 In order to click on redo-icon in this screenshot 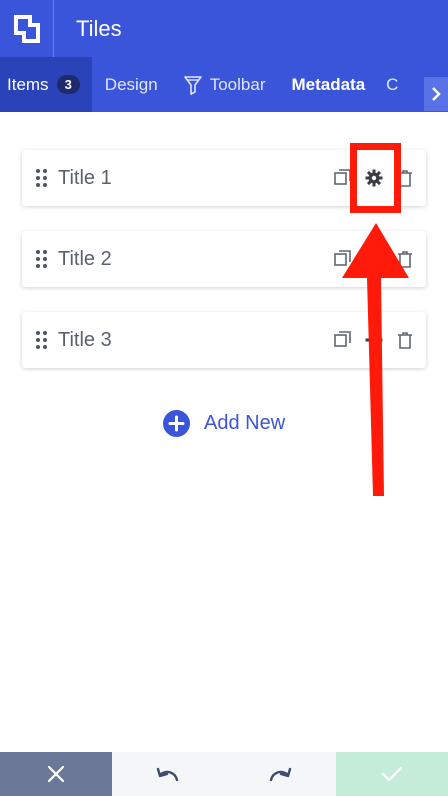, I will do `click(280, 774)`.